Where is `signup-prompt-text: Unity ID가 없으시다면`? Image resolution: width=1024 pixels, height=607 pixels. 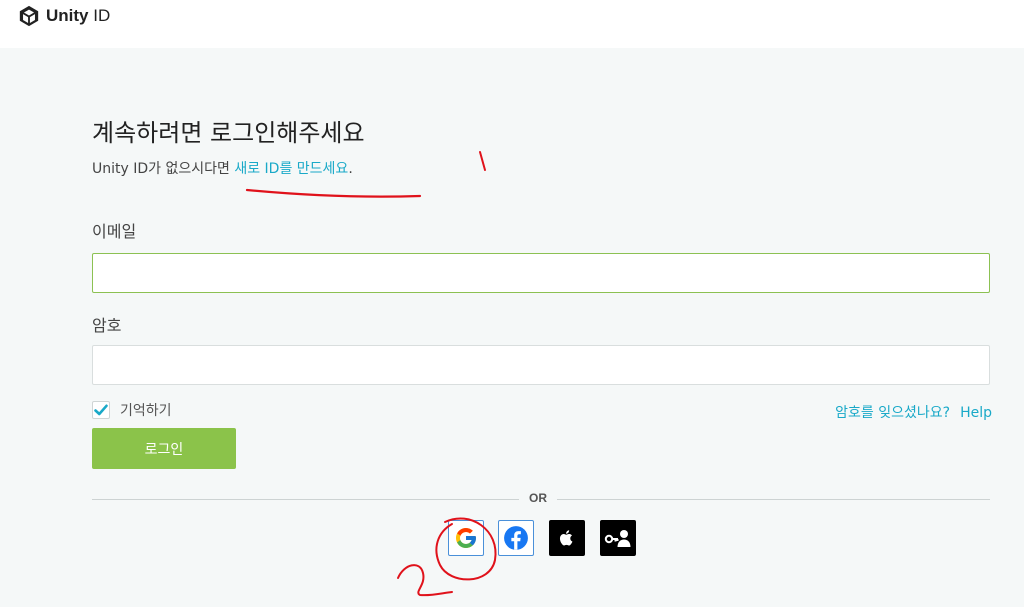 signup-prompt-text: Unity ID가 없으시다면 is located at coordinates (163, 169).